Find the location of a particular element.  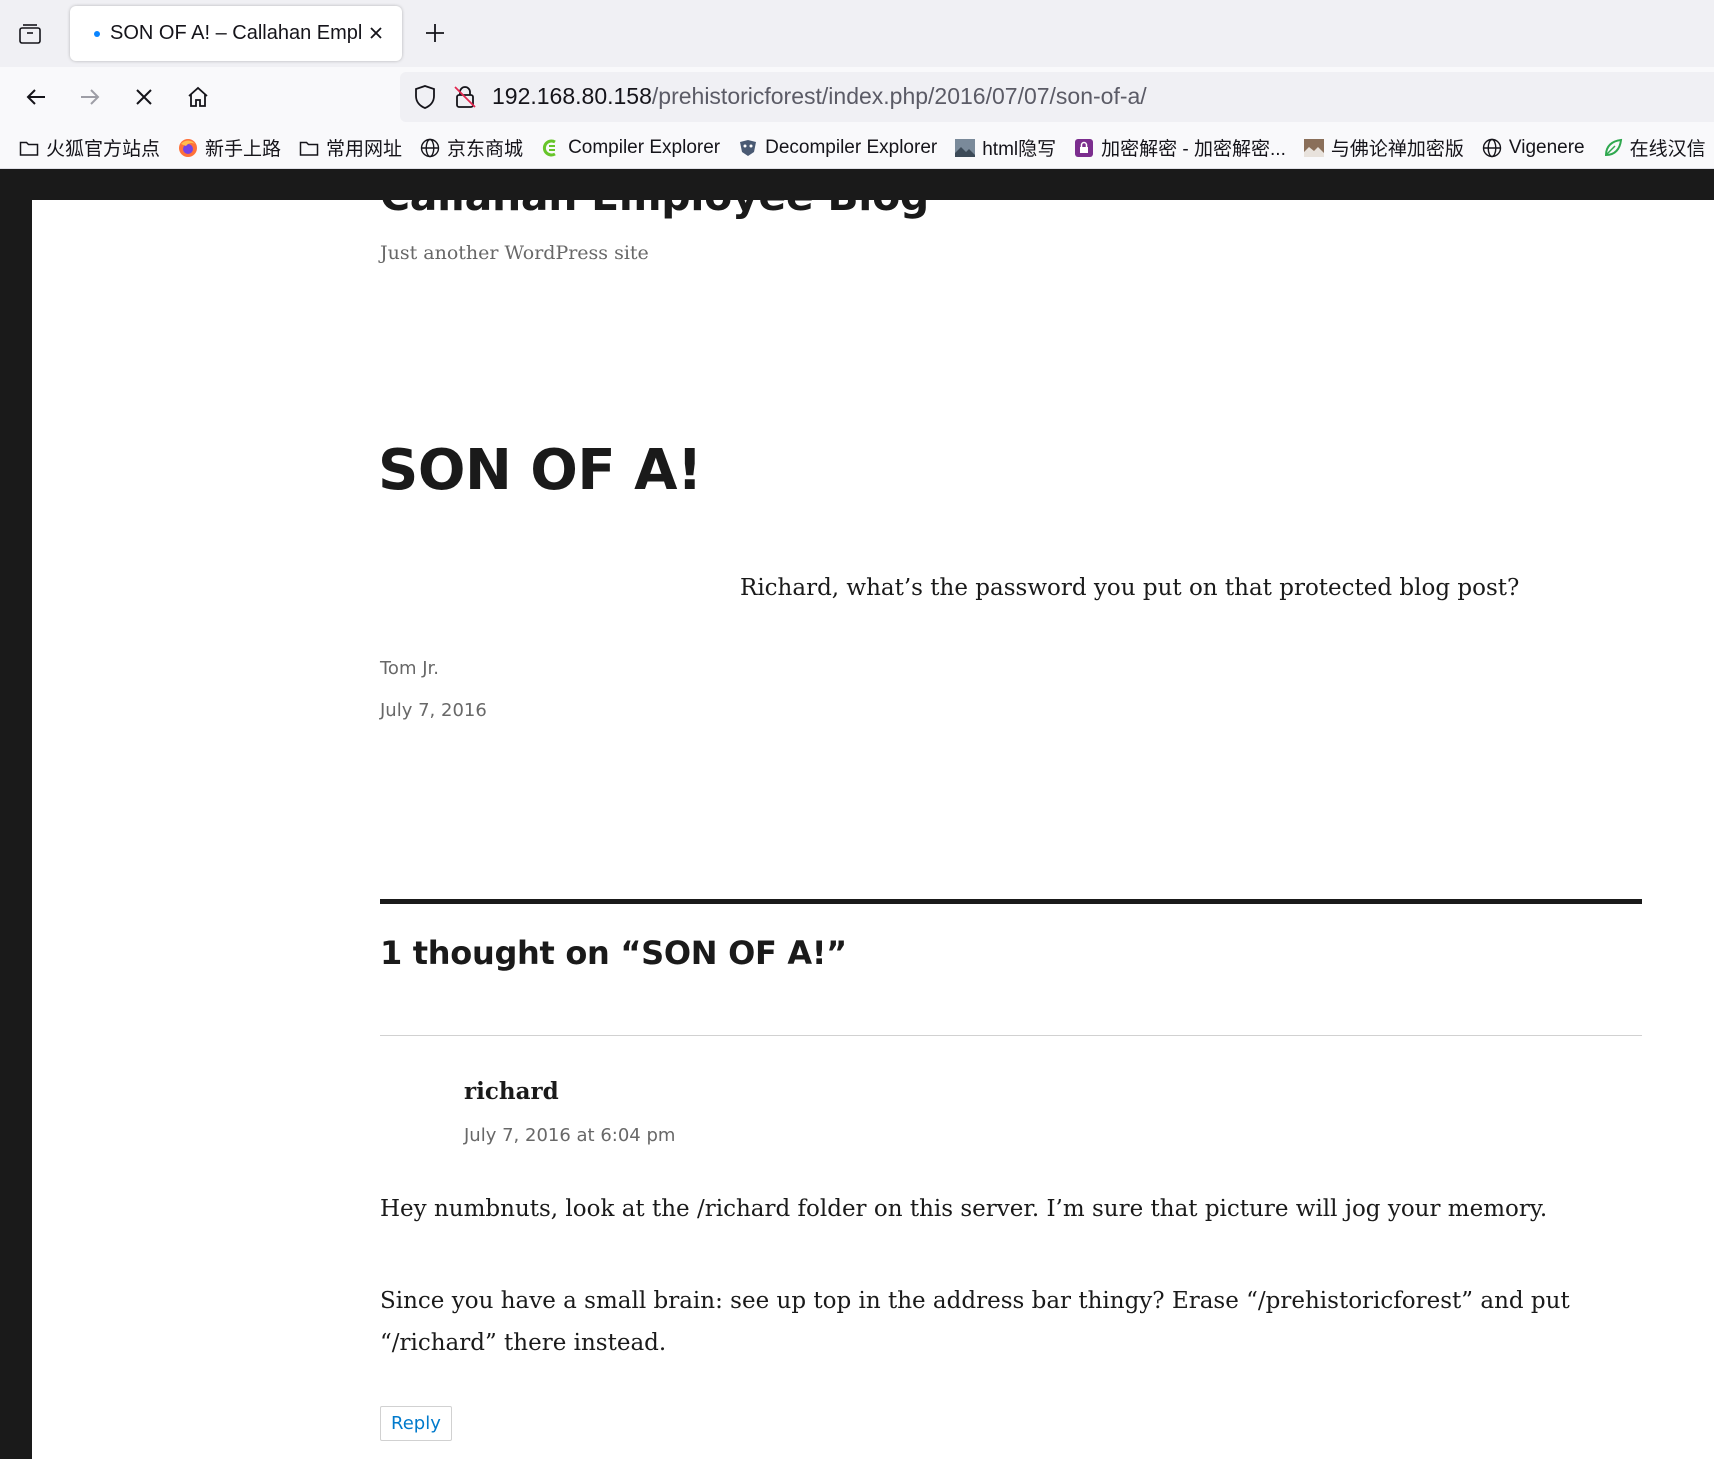

bookmark-label: Vigenere is located at coordinates (1546, 147).